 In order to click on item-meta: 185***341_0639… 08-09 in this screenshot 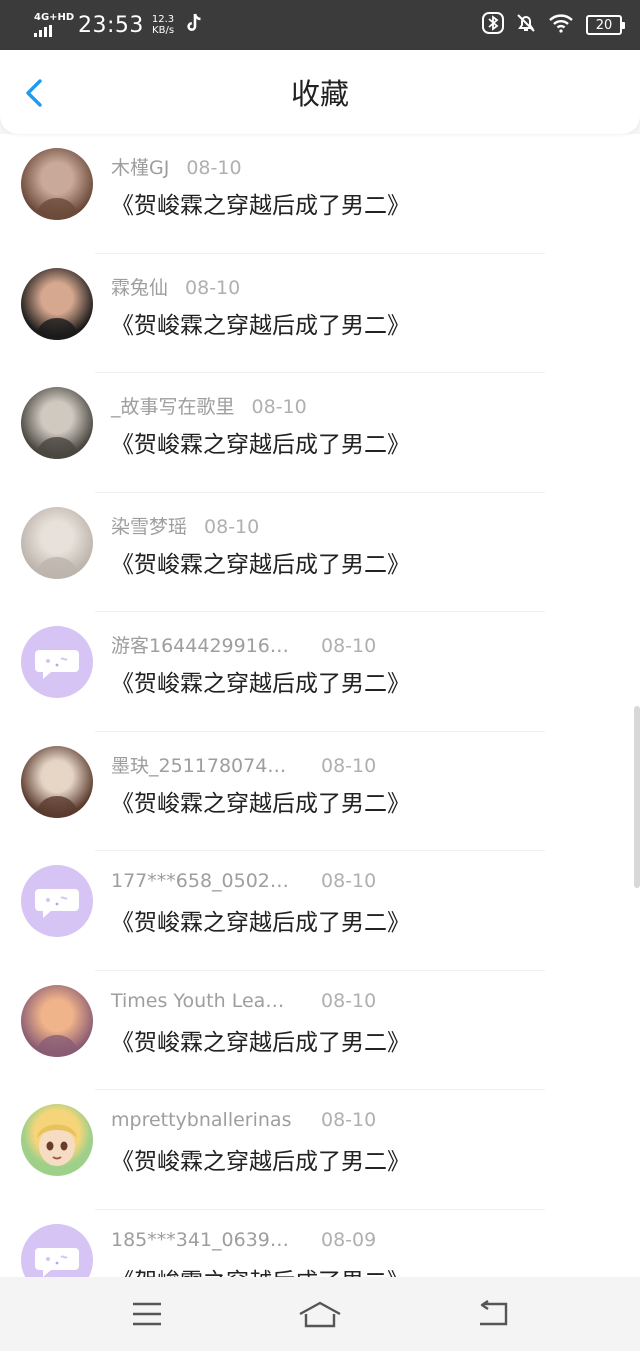, I will do `click(243, 1242)`.